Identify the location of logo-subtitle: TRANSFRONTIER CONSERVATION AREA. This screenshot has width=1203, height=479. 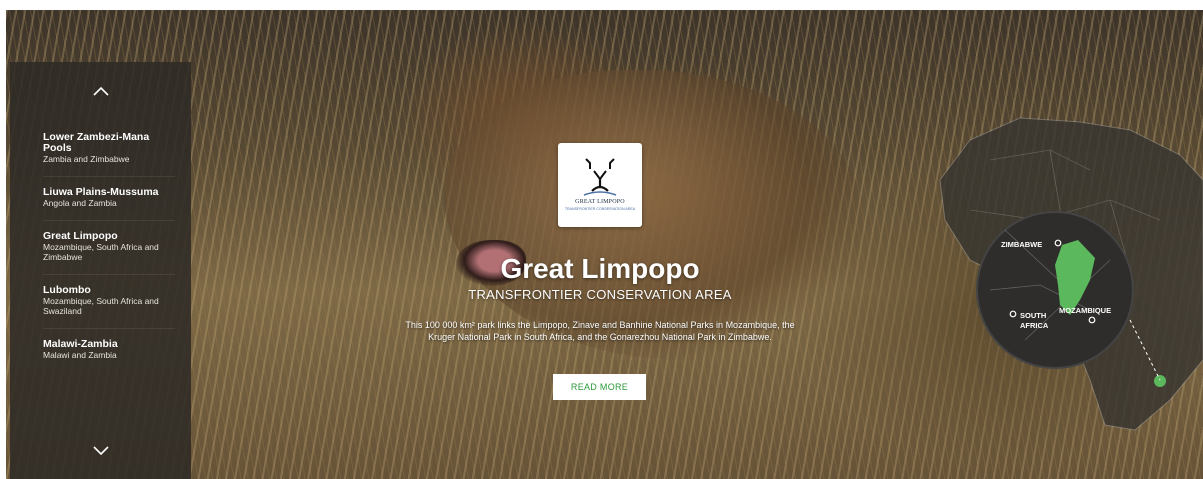
(600, 209).